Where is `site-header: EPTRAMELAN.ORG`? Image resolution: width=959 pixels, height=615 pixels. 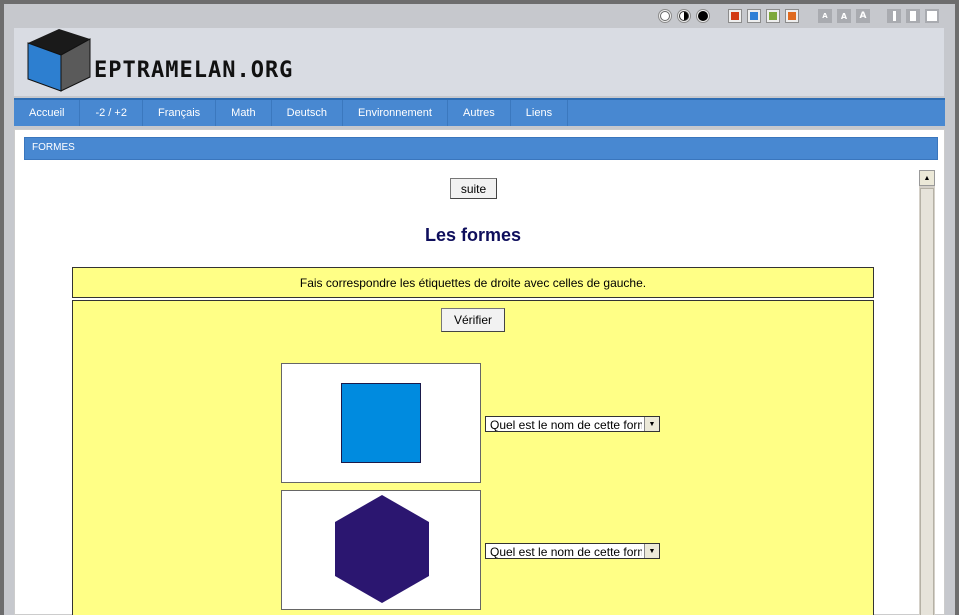 site-header: EPTRAMELAN.ORG is located at coordinates (479, 62).